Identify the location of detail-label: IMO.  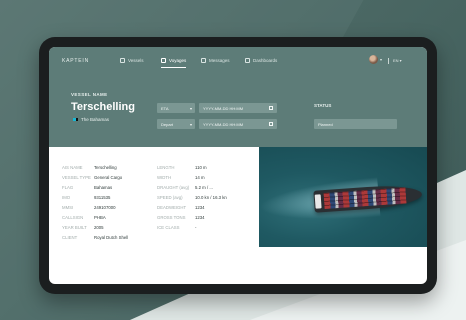
(66, 197).